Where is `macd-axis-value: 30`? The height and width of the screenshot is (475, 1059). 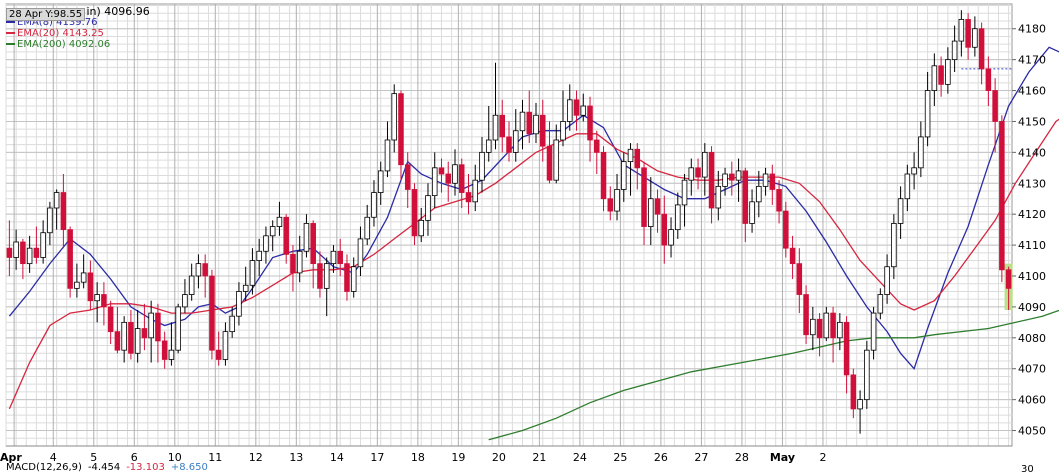 macd-axis-value: 30 is located at coordinates (1027, 469).